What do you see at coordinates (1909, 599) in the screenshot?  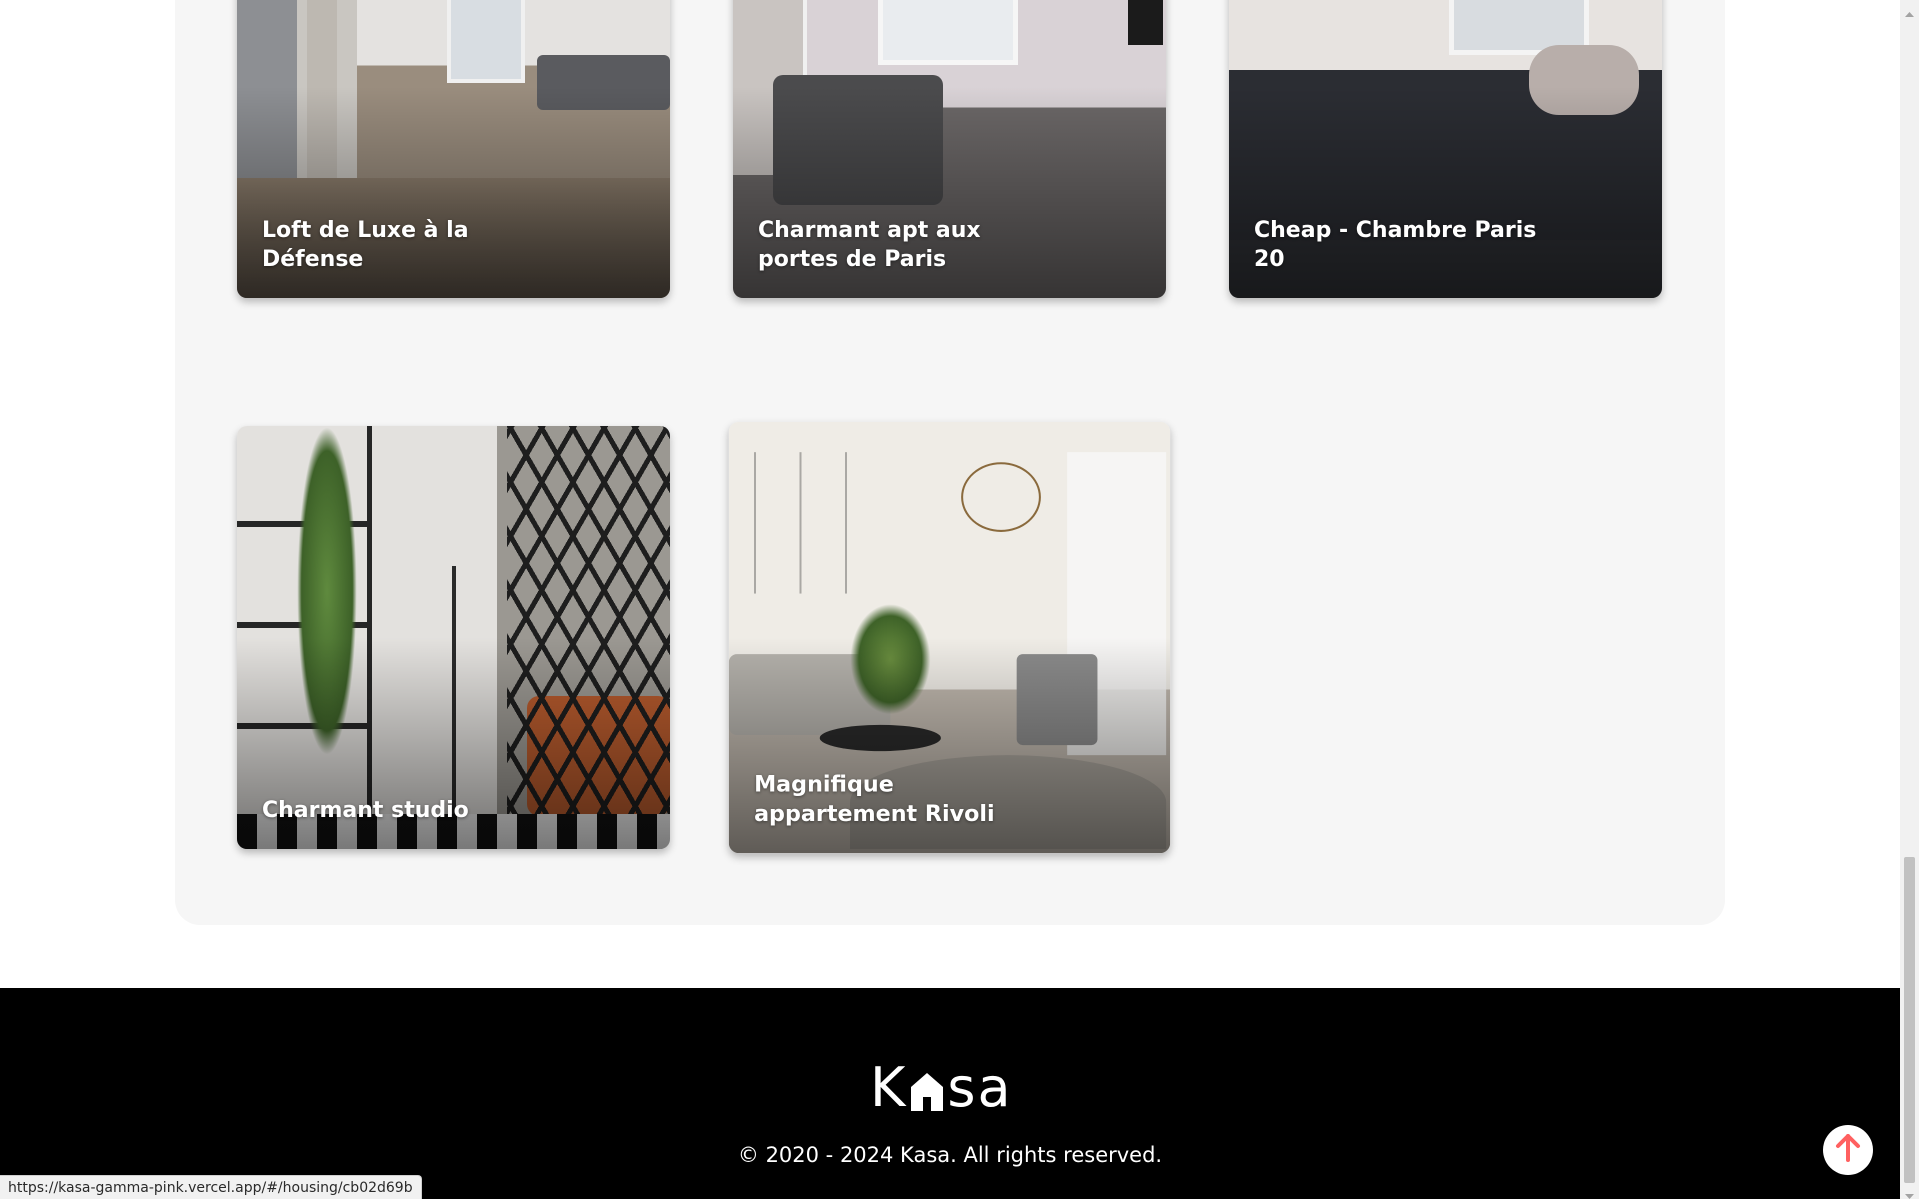 I see `vertical-scrollbar` at bounding box center [1909, 599].